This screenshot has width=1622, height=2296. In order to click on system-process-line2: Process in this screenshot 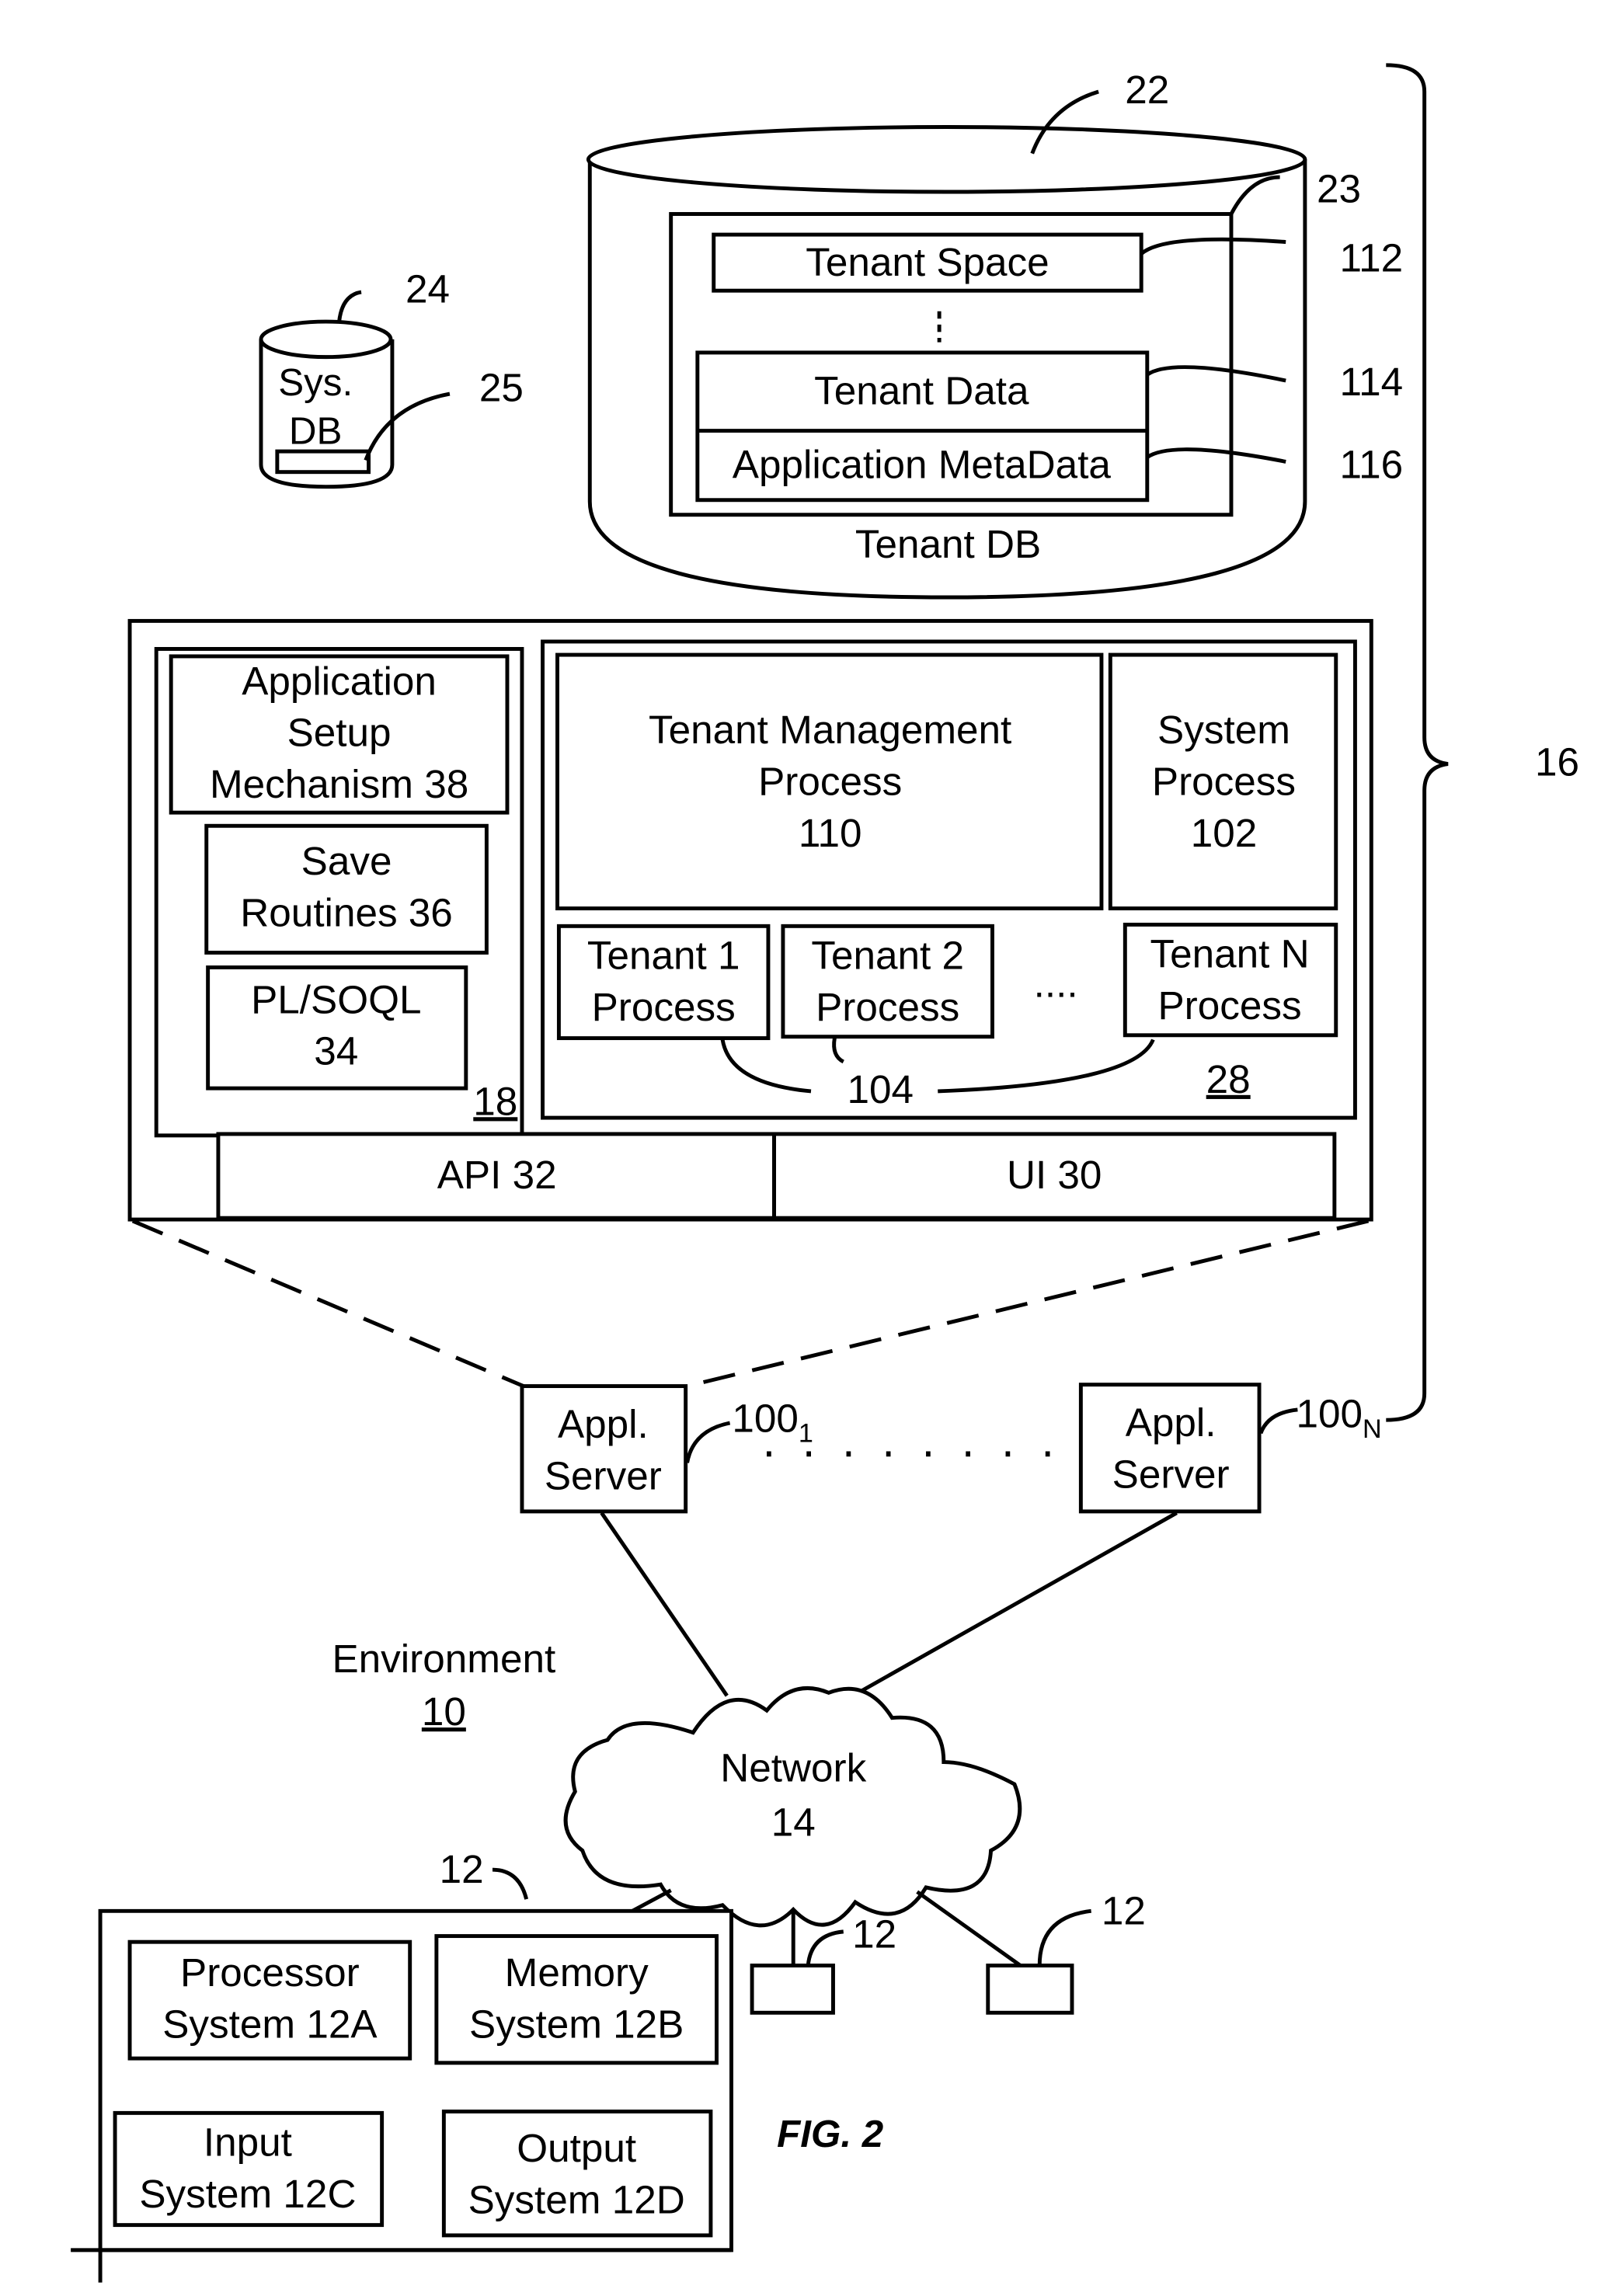, I will do `click(1224, 781)`.